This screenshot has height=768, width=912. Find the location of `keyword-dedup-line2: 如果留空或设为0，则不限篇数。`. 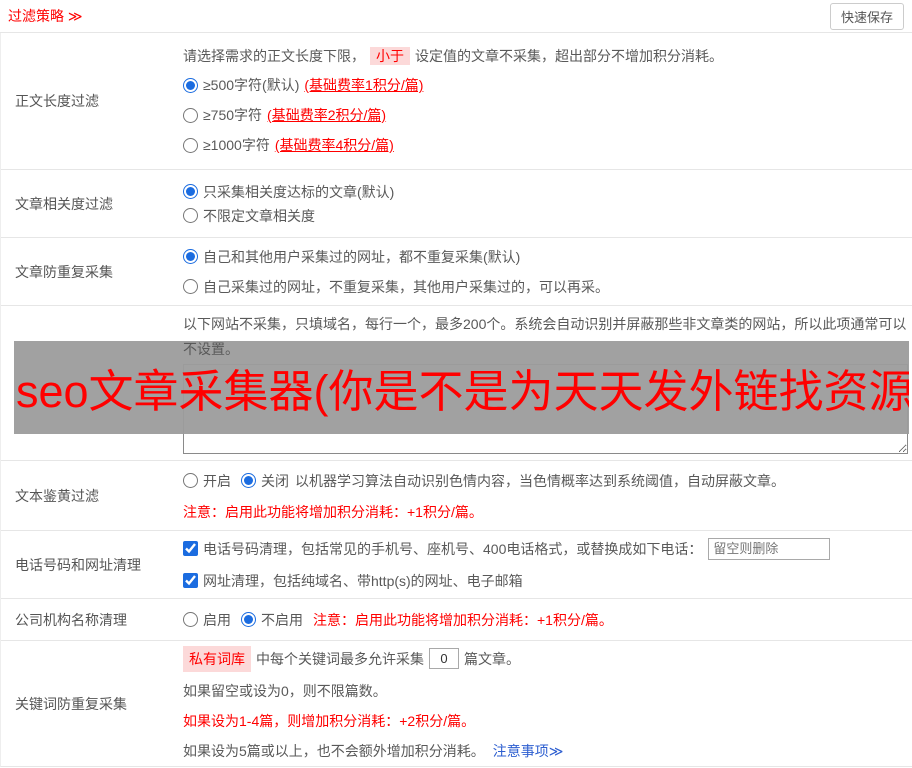

keyword-dedup-line2: 如果留空或设为0，则不限篇数。 is located at coordinates (285, 690).